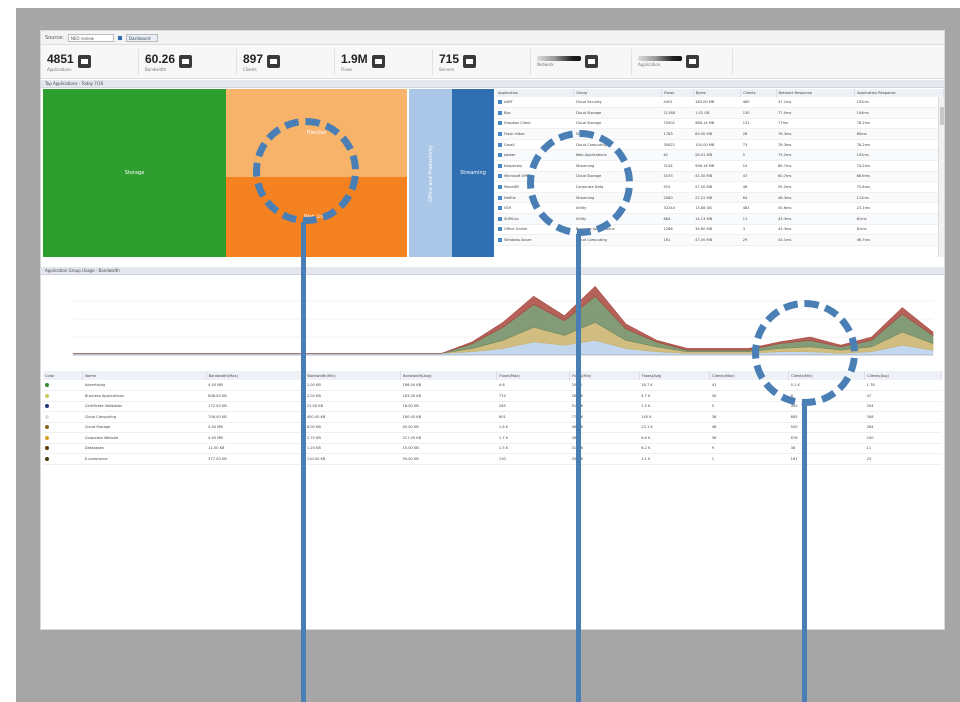 This screenshot has width=960, height=702. What do you see at coordinates (899, 145) in the screenshot?
I see `table-cell: 78.2ms` at bounding box center [899, 145].